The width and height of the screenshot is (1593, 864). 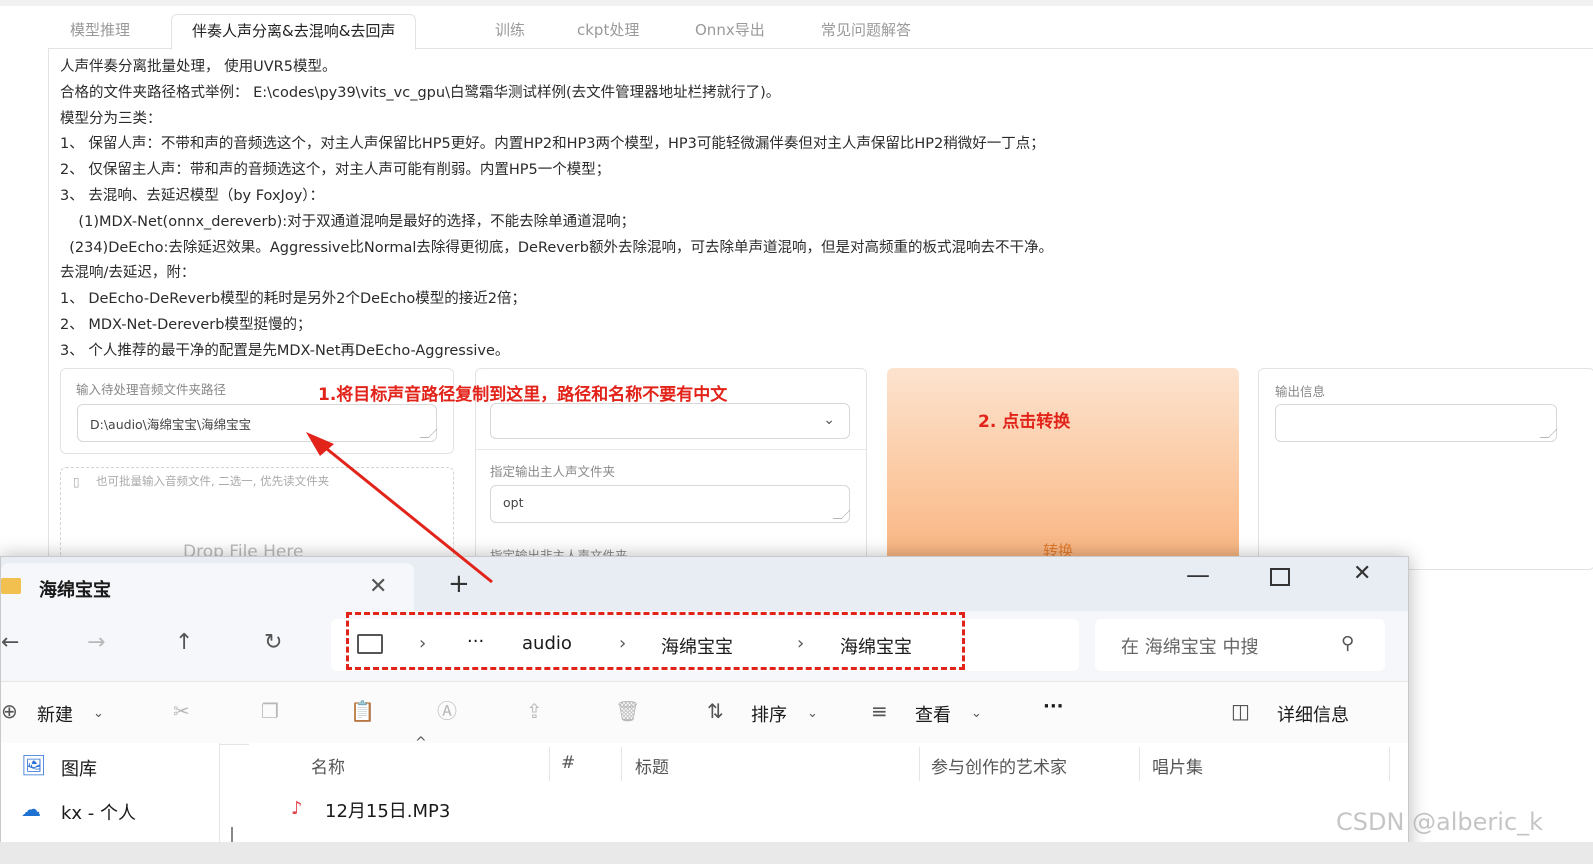 I want to click on watermark: CSDN @alberic_k, so click(x=1440, y=822).